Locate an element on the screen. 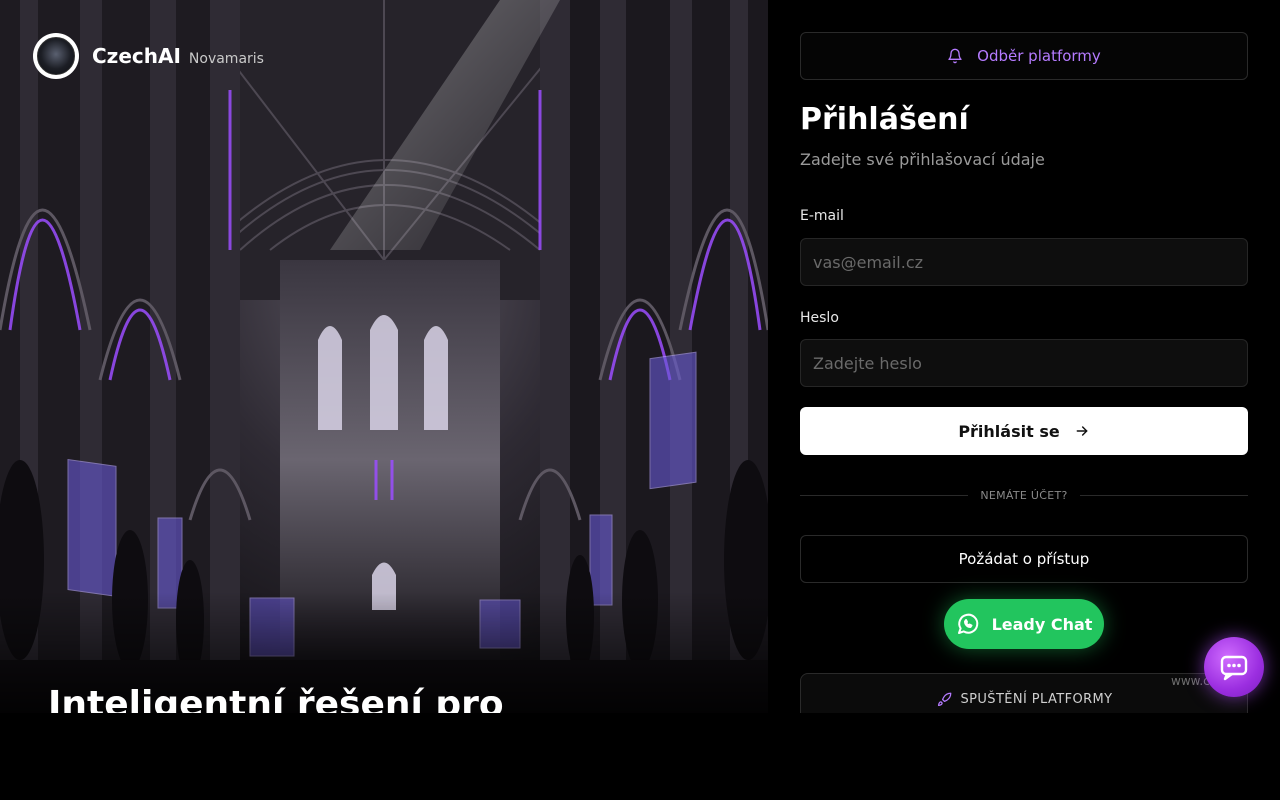 Image resolution: width=1280 pixels, height=800 pixels. platform-launch-heading: SPUŠTĚNÍ PLATFORMY is located at coordinates (1025, 699).